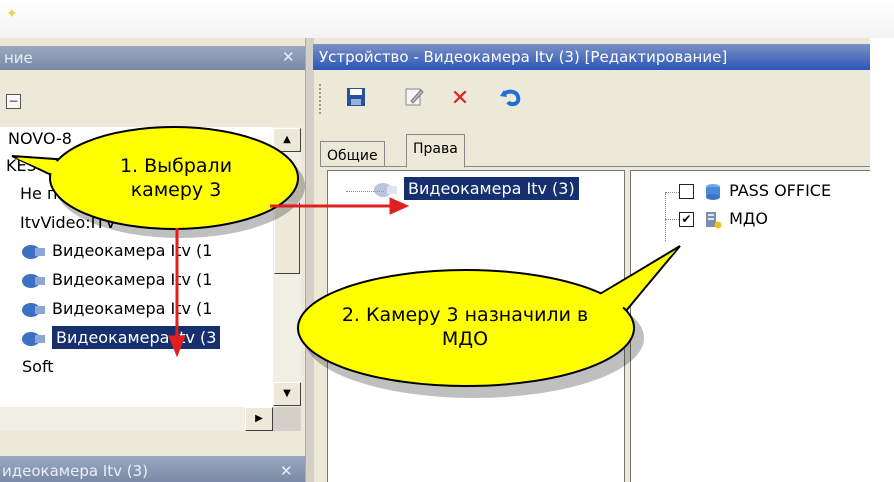 The width and height of the screenshot is (894, 482). I want to click on callout-1-text: 1. Выбрали камеру 3, so click(176, 178).